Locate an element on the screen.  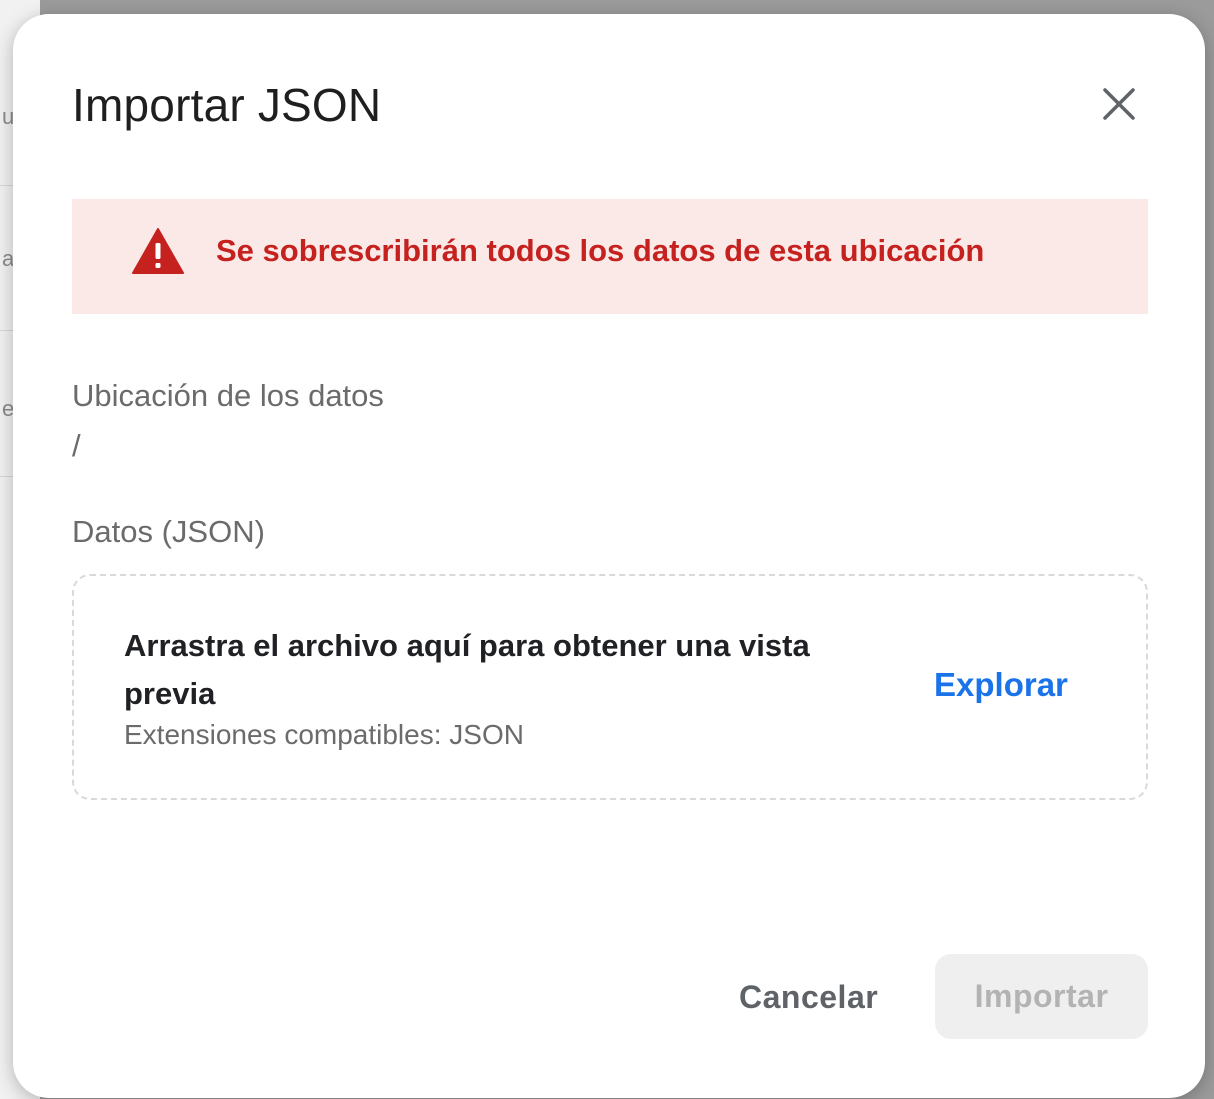
close-button is located at coordinates (1119, 104).